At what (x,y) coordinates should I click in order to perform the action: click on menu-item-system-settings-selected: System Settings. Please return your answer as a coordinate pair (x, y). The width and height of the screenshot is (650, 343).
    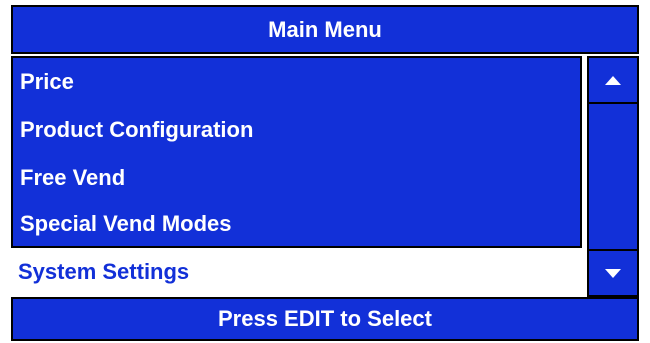
    Looking at the image, I should click on (296, 272).